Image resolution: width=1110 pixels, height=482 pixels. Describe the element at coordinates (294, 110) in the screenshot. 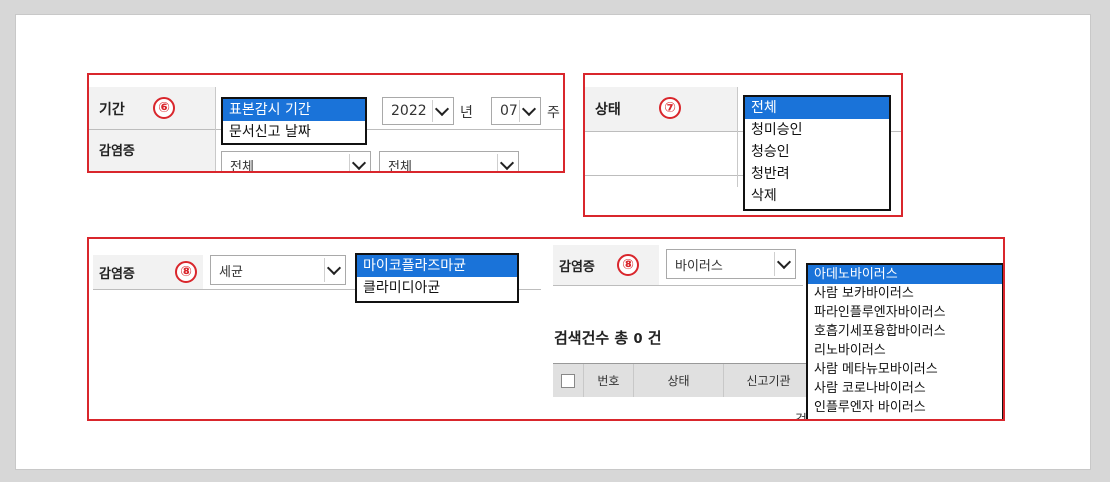

I see `period-option-sample: 표본감시 기간` at that location.